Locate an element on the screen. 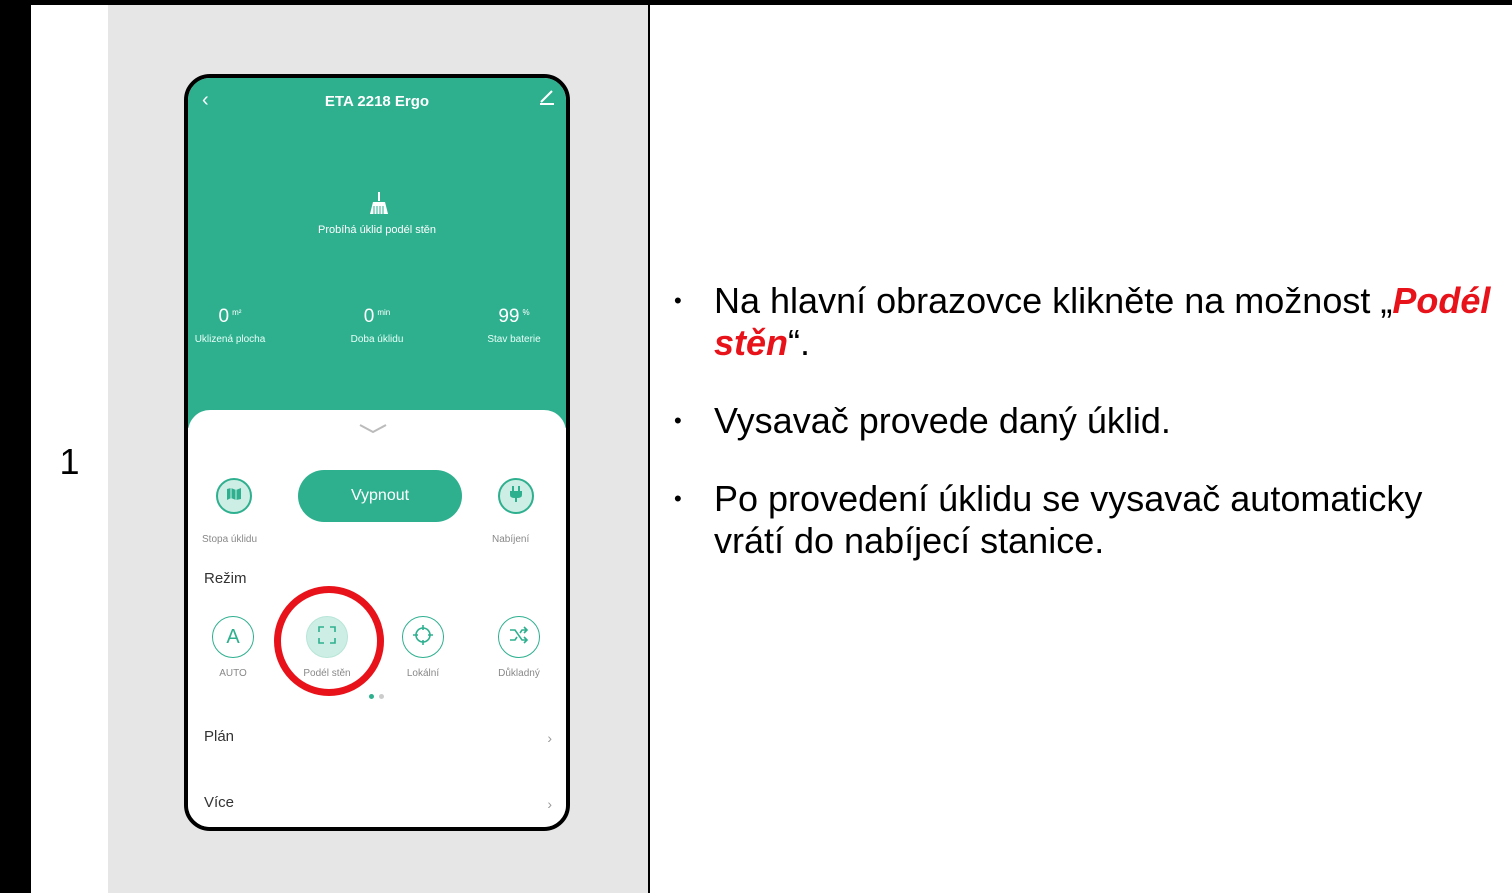  highlight-circle is located at coordinates (329, 641).